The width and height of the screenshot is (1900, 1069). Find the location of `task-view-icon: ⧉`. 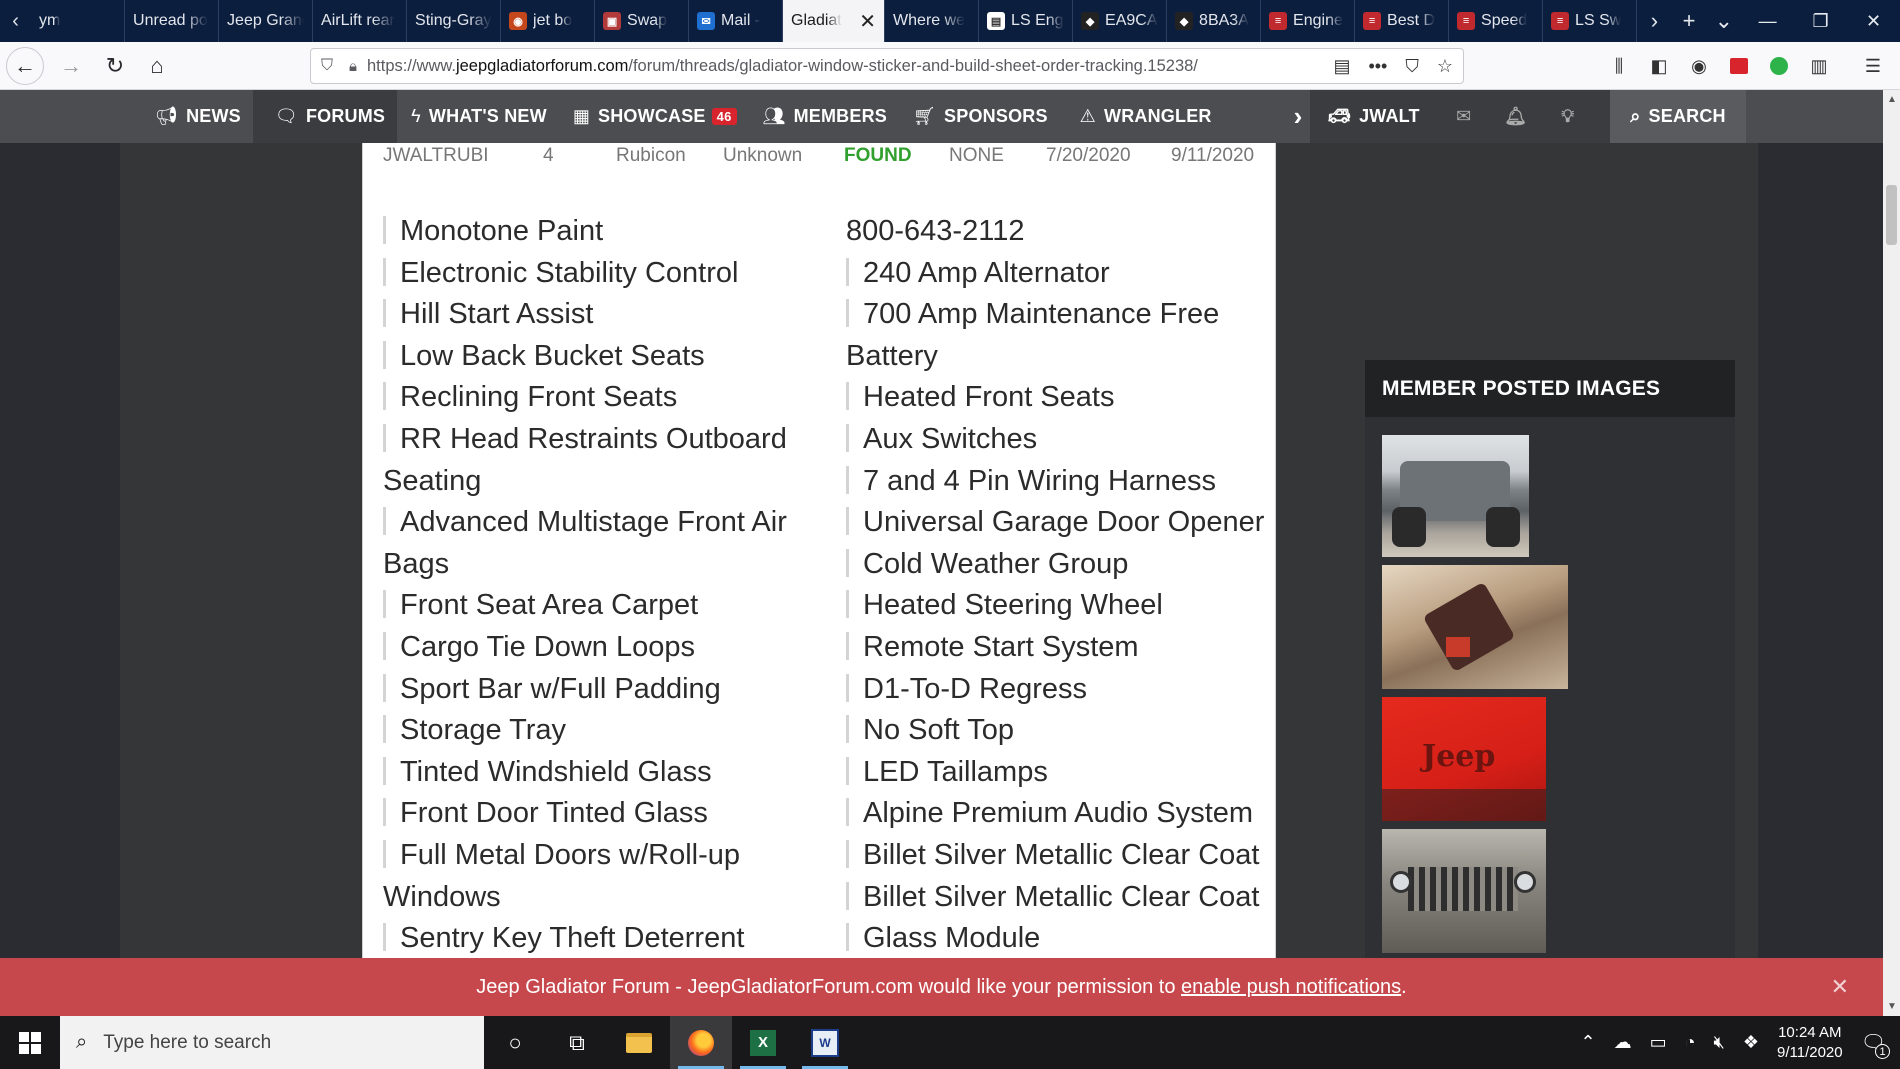

task-view-icon: ⧉ is located at coordinates (577, 1042).